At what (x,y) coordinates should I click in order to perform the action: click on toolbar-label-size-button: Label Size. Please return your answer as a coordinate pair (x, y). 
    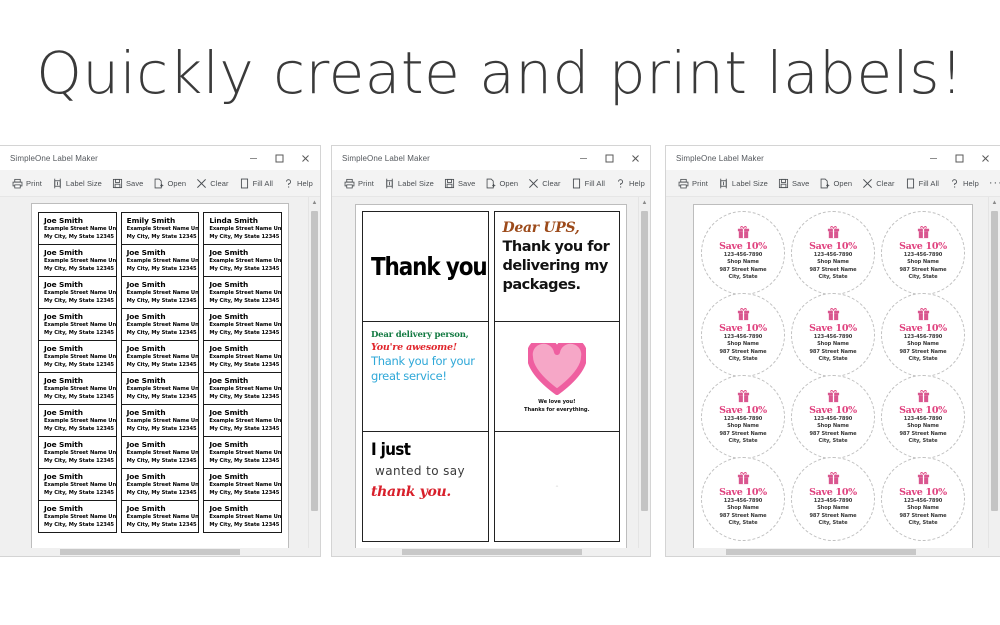
    Looking at the image, I should click on (409, 183).